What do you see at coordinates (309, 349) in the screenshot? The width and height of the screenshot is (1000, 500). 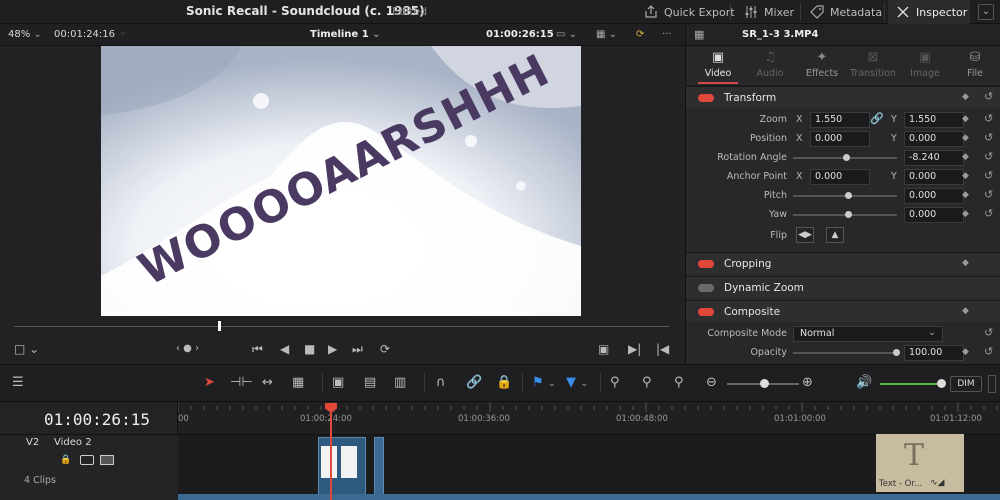 I see `stop-icon: ■` at bounding box center [309, 349].